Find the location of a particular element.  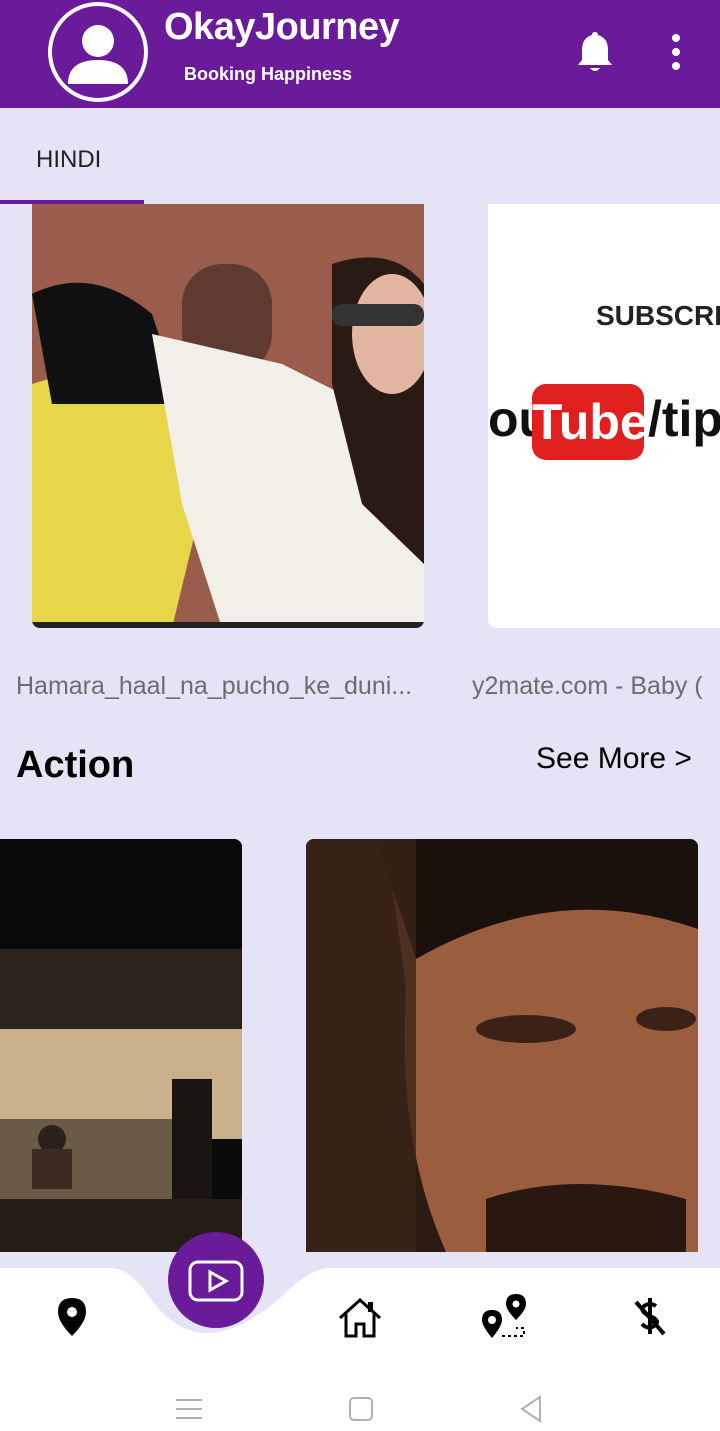

category-tabs: HINDI is located at coordinates (360, 156).